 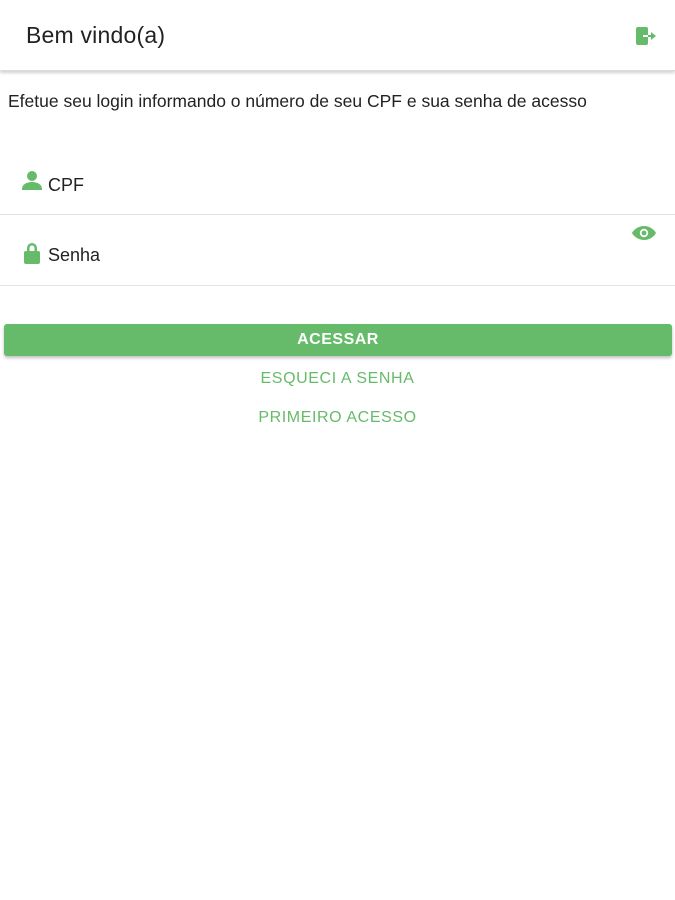 I want to click on eye-icon, so click(x=644, y=233).